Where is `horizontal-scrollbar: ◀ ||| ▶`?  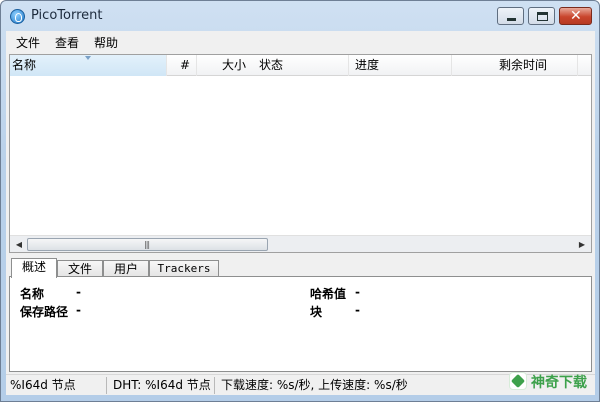 horizontal-scrollbar: ◀ ||| ▶ is located at coordinates (300, 243).